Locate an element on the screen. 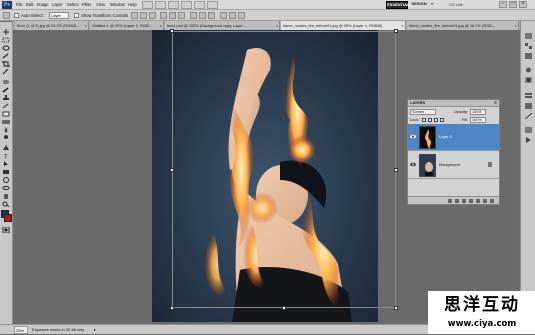 Image resolution: width=535 pixels, height=335 pixels. eyedropper-tool-icon is located at coordinates (6, 72).